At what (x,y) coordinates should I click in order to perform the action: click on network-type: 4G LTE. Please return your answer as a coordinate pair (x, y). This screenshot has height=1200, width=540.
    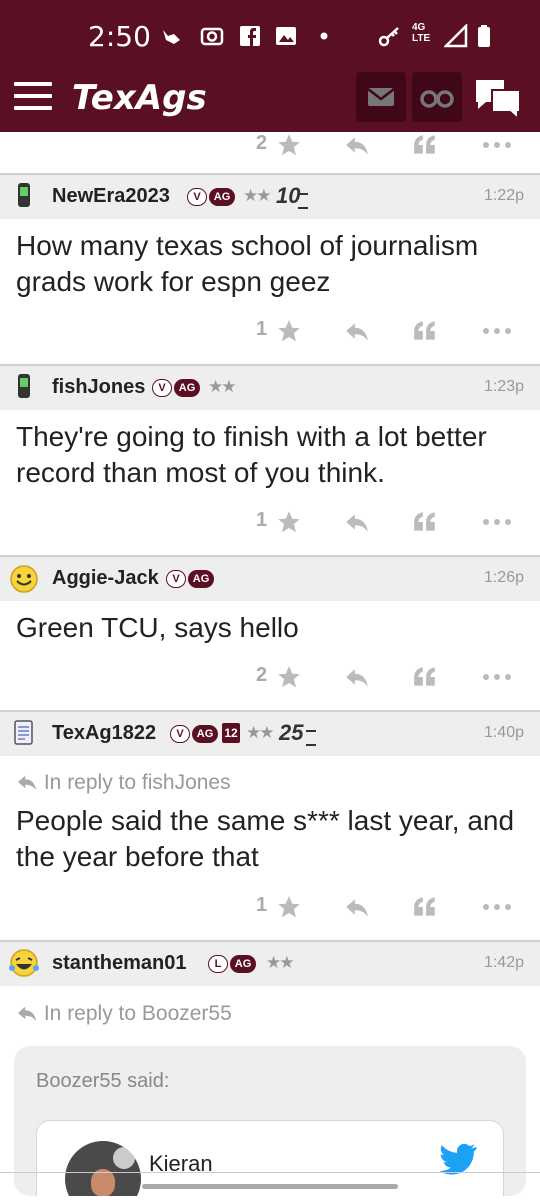
    Looking at the image, I should click on (421, 33).